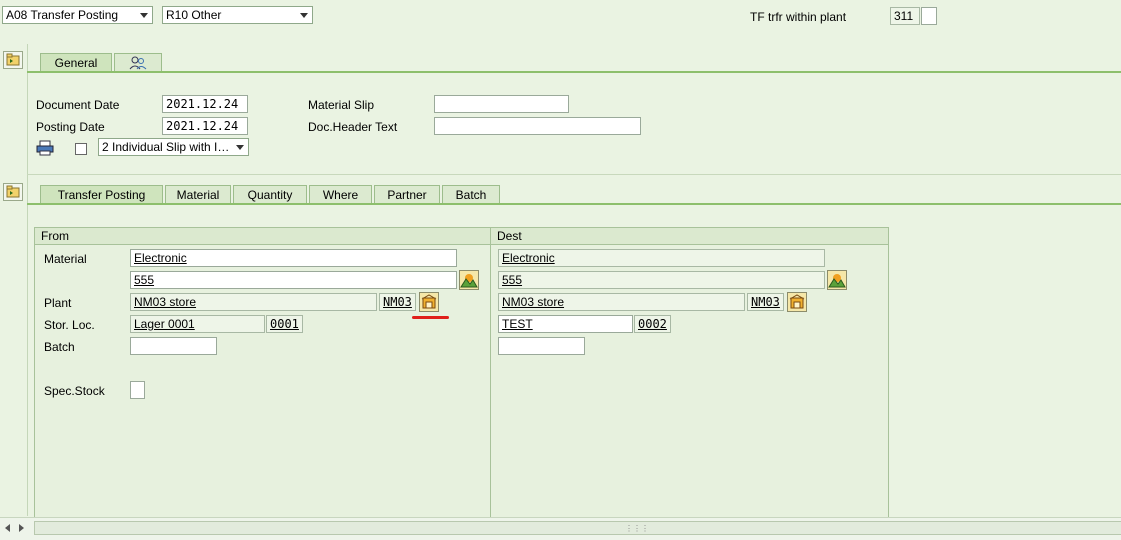 Image resolution: width=1121 pixels, height=540 pixels. I want to click on dest-batch-field, so click(541, 346).